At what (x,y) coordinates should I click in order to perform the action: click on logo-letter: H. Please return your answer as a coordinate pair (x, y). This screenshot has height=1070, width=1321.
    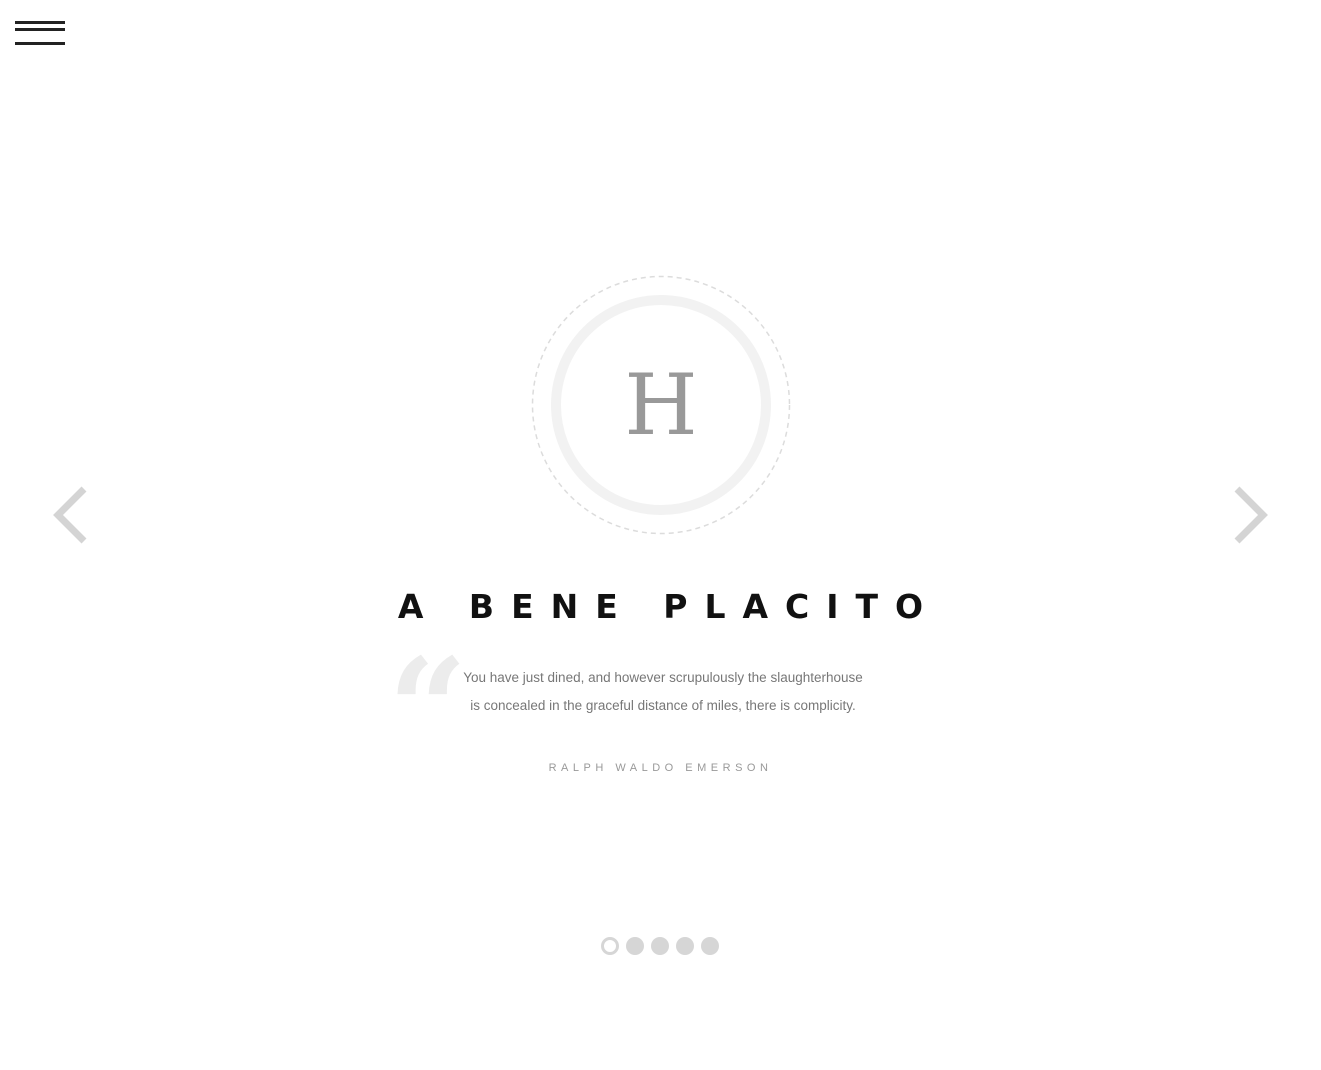
    Looking at the image, I should click on (661, 405).